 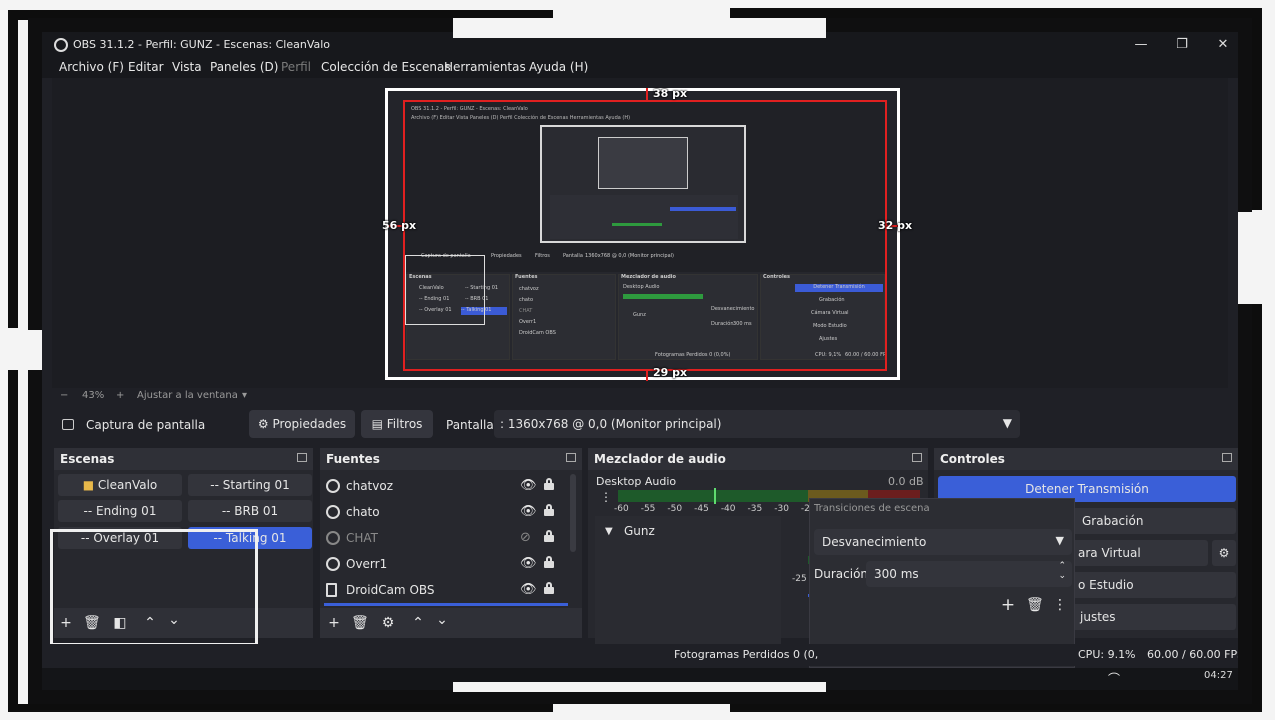 What do you see at coordinates (1257, 508) in the screenshot?
I see `frame-right-bottom` at bounding box center [1257, 508].